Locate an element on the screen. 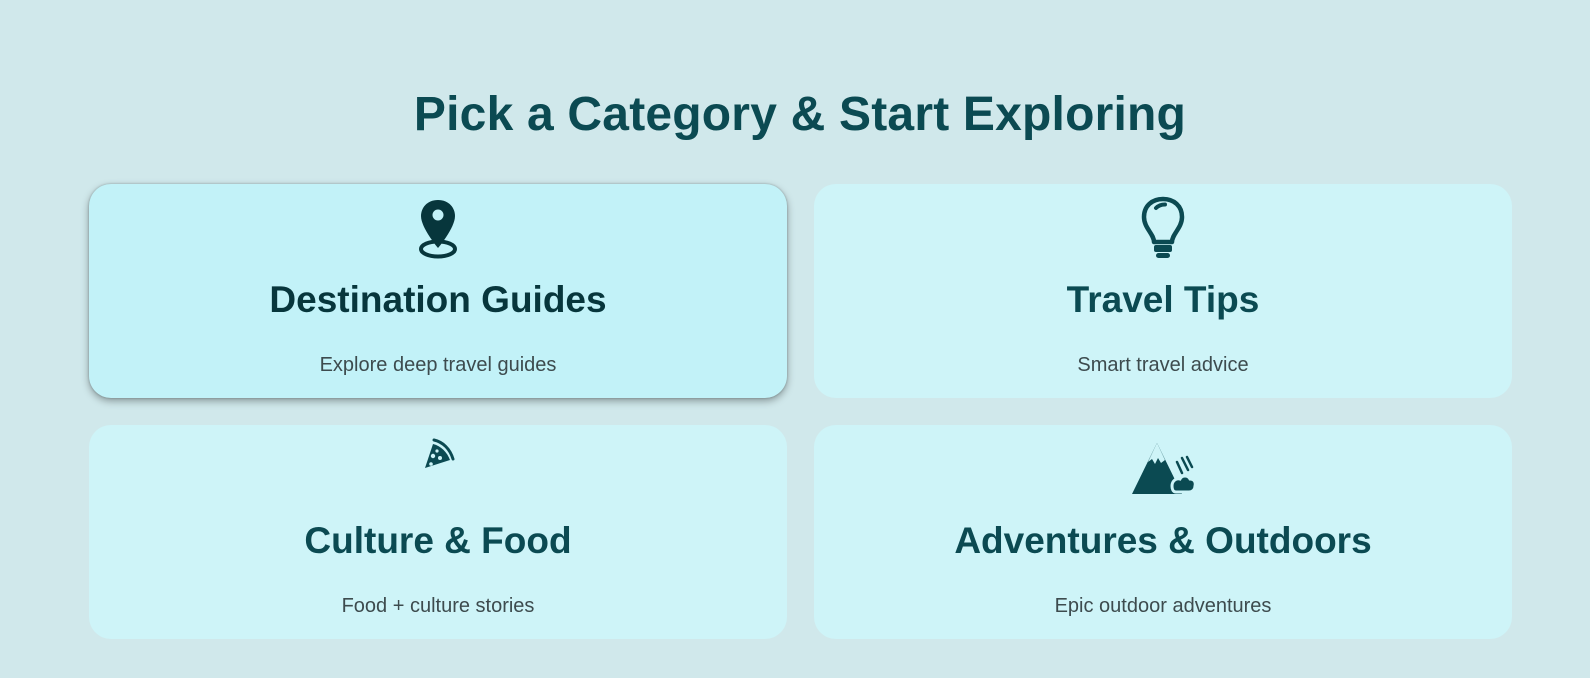 The image size is (1590, 678). card-description: Food + culture stories is located at coordinates (438, 606).